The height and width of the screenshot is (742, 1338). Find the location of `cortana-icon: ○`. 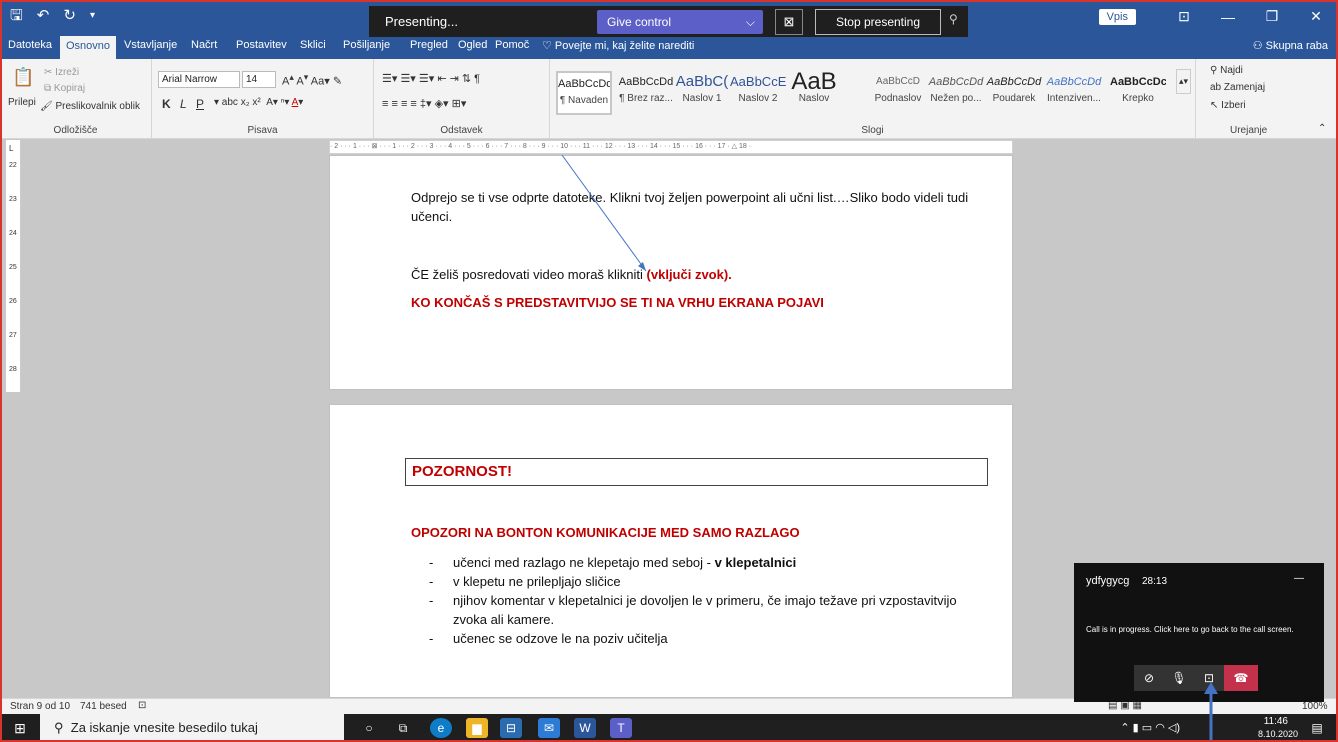

cortana-icon: ○ is located at coordinates (369, 728).